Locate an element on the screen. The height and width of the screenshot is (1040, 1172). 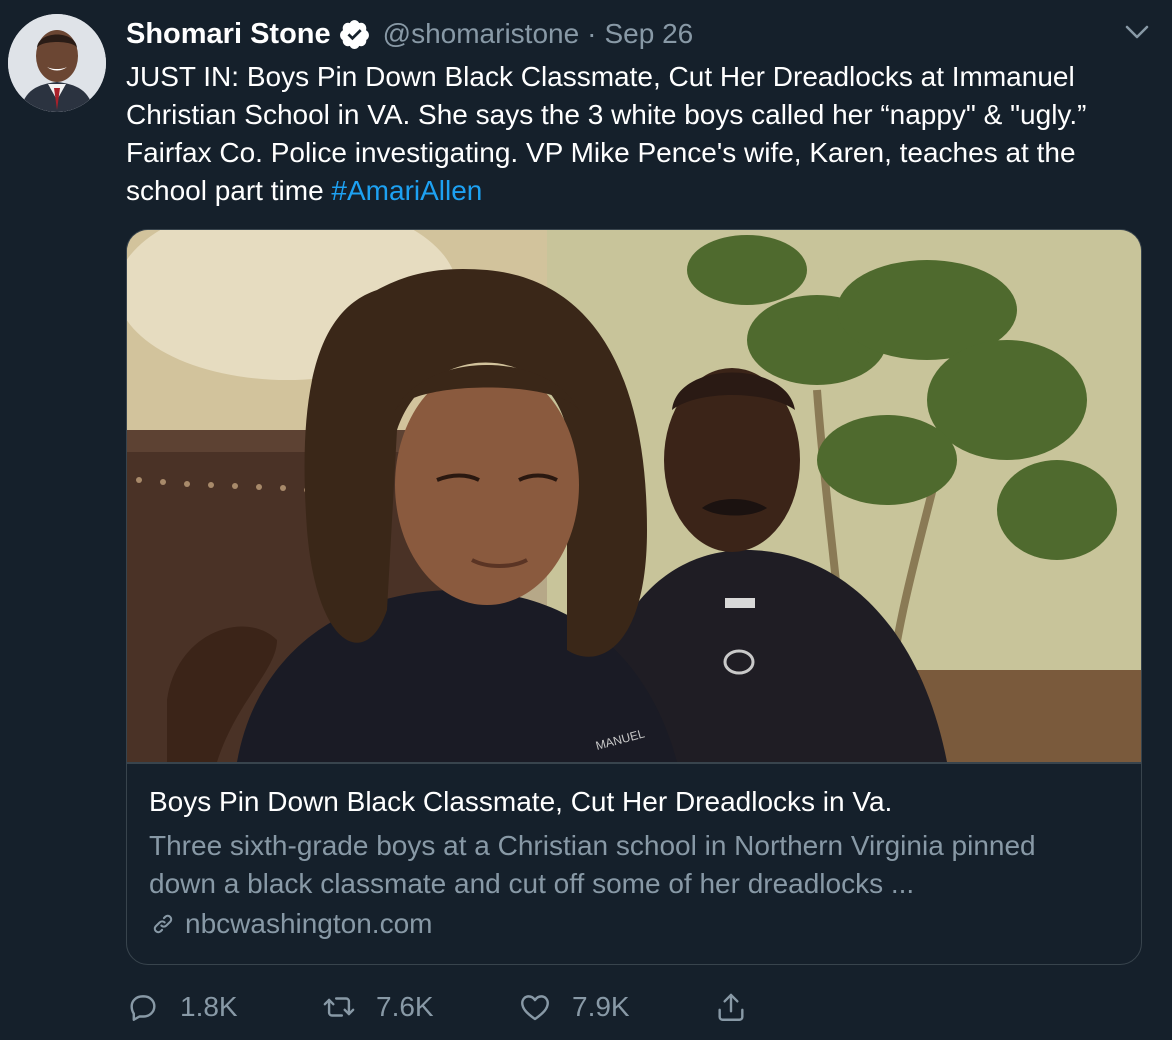
heart-icon is located at coordinates (535, 1008).